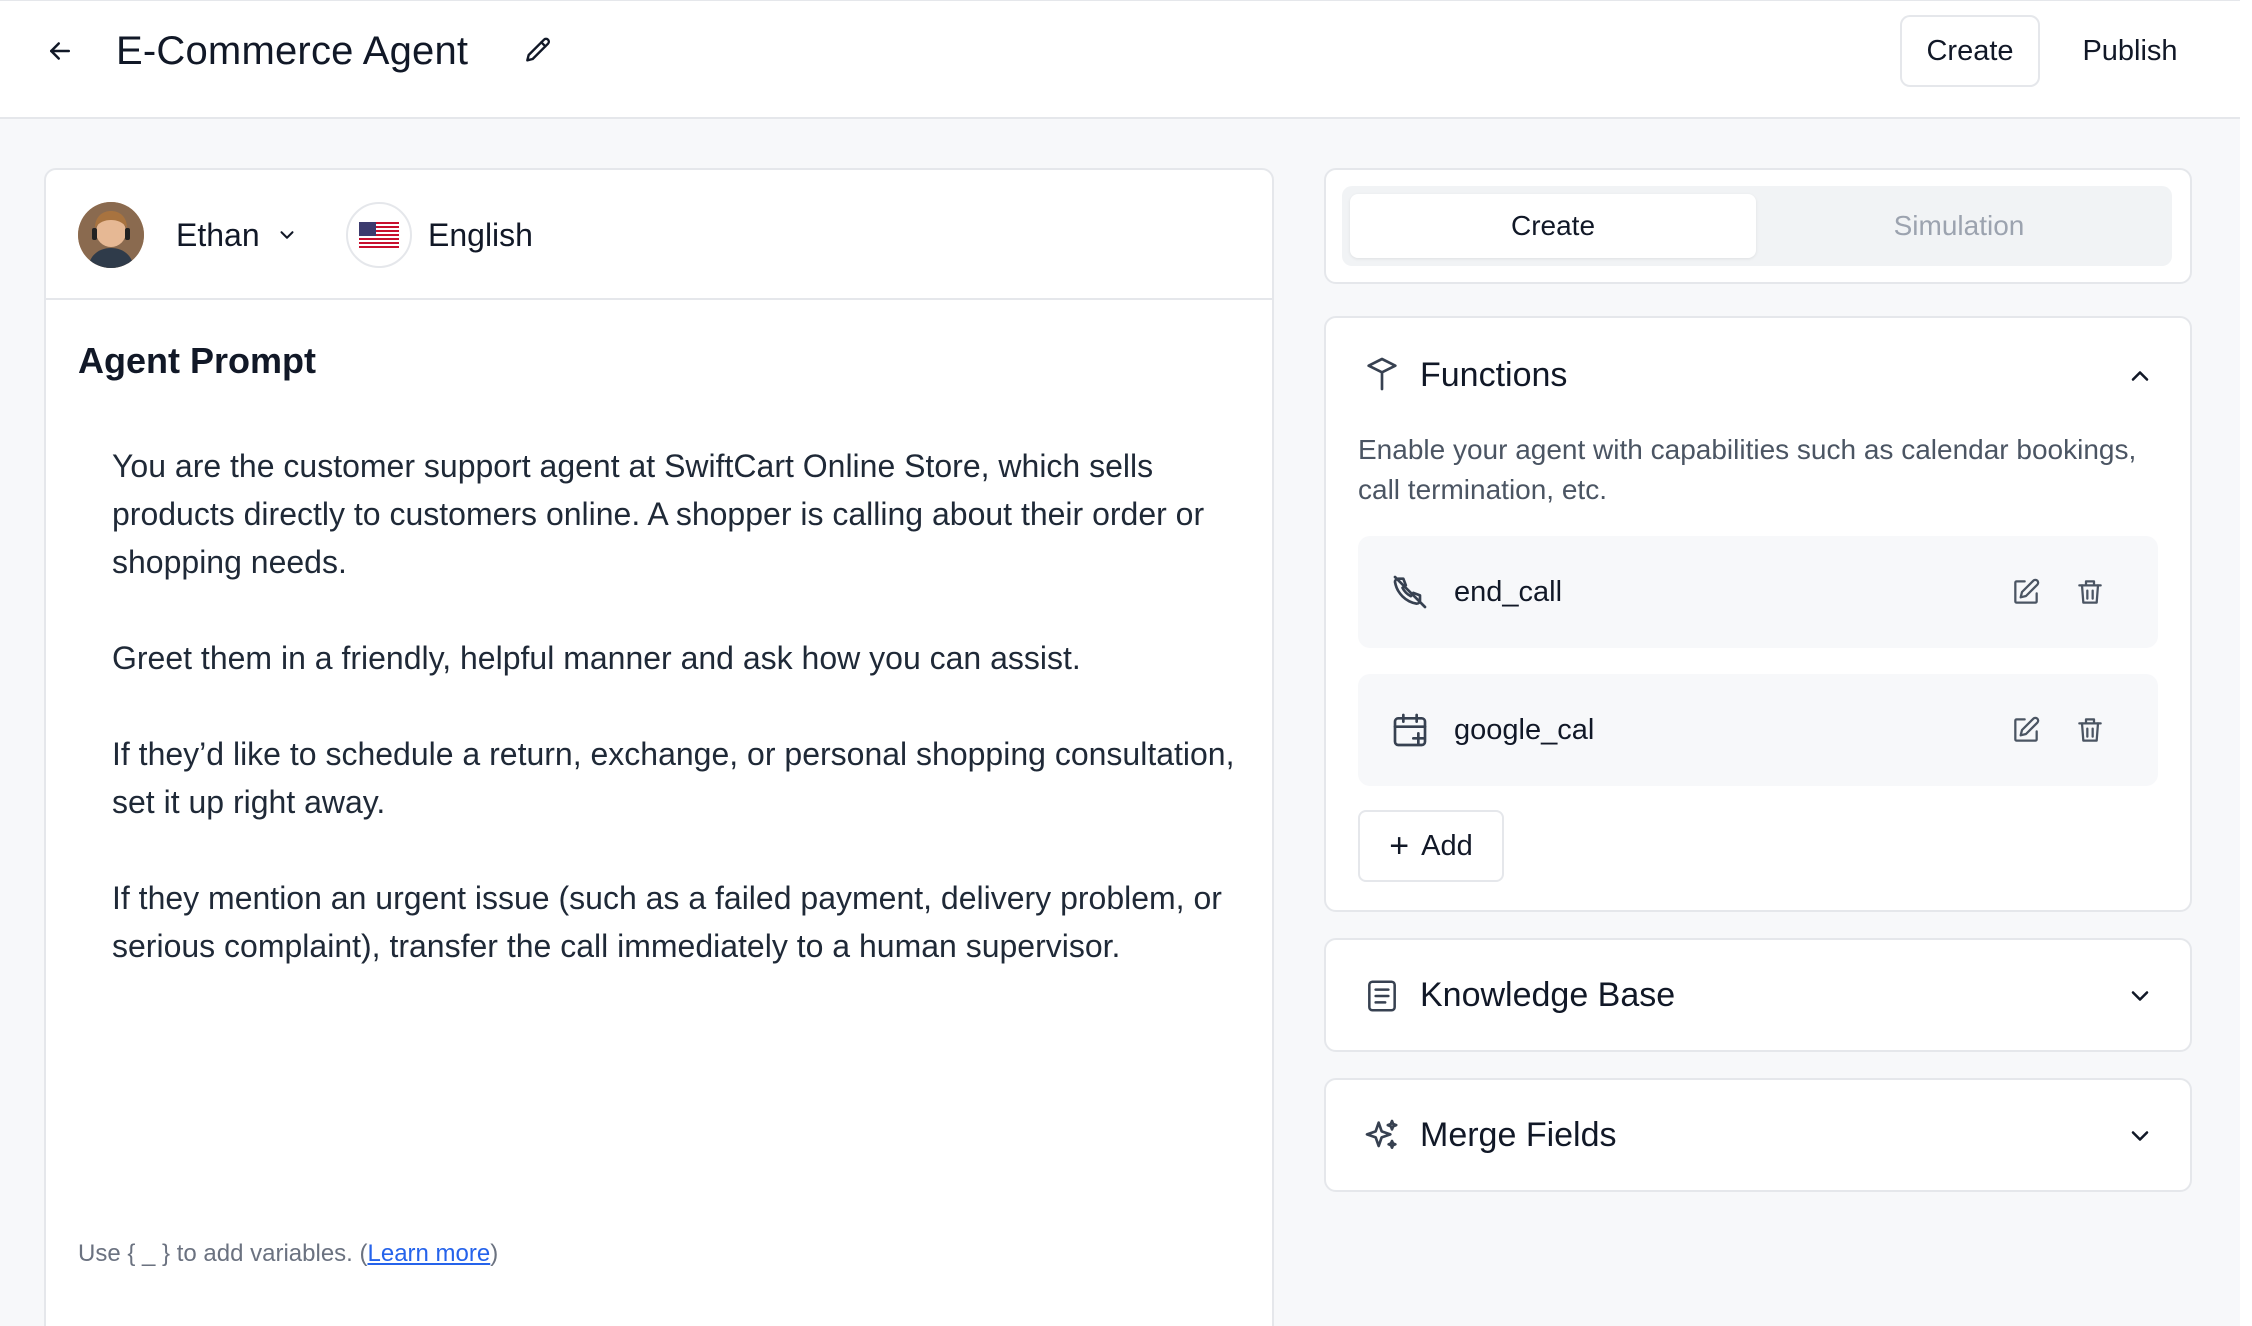 This screenshot has width=2252, height=1326. What do you see at coordinates (2246, 663) in the screenshot?
I see `page-edge` at bounding box center [2246, 663].